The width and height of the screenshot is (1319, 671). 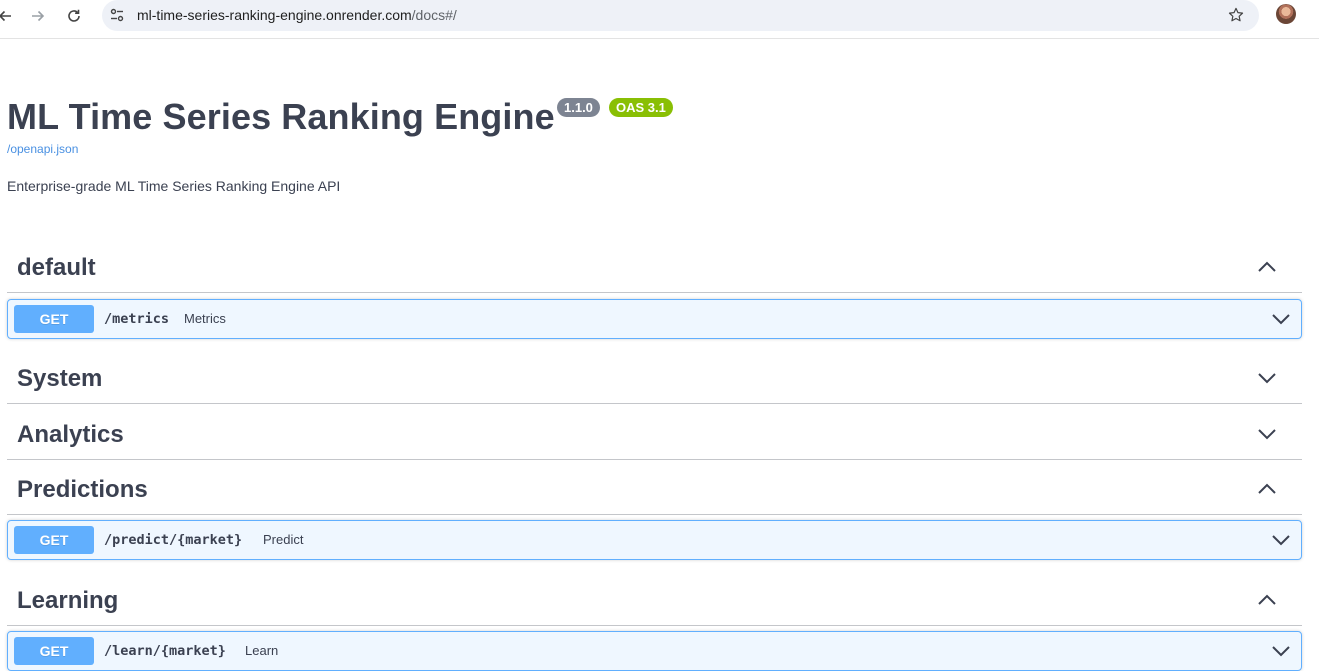 I want to click on tune-icon, so click(x=117, y=15).